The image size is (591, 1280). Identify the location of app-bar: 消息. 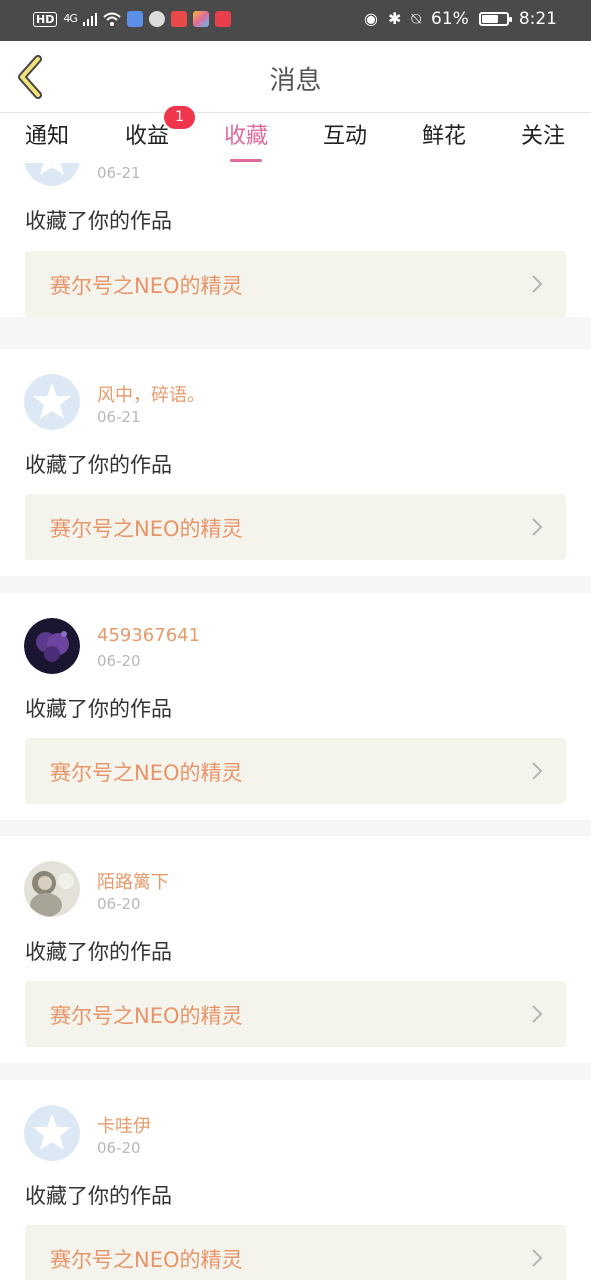
(295, 77).